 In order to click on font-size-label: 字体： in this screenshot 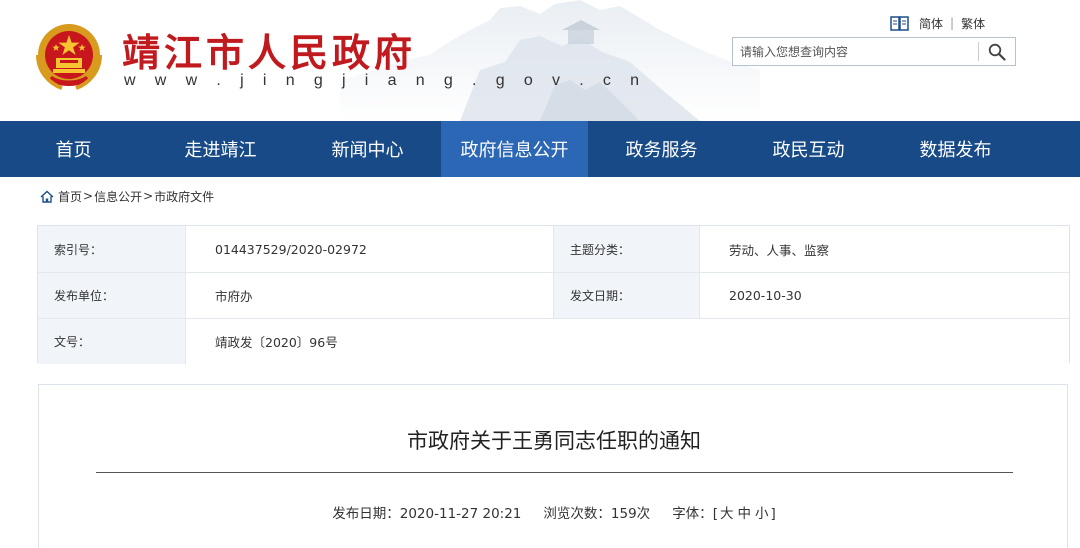, I will do `click(692, 514)`.